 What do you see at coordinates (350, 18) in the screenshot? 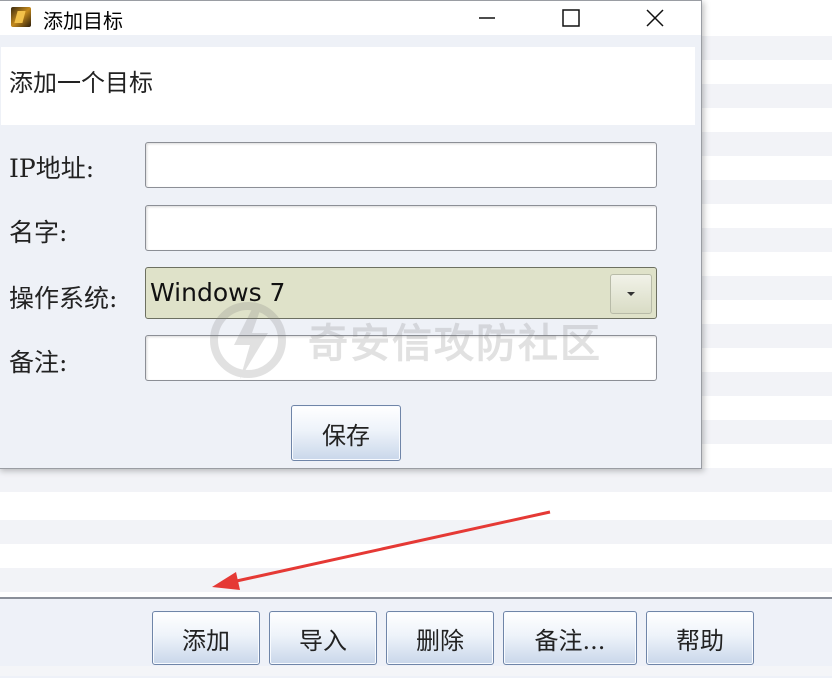
I see `dialog-titlebar: 添加目标` at bounding box center [350, 18].